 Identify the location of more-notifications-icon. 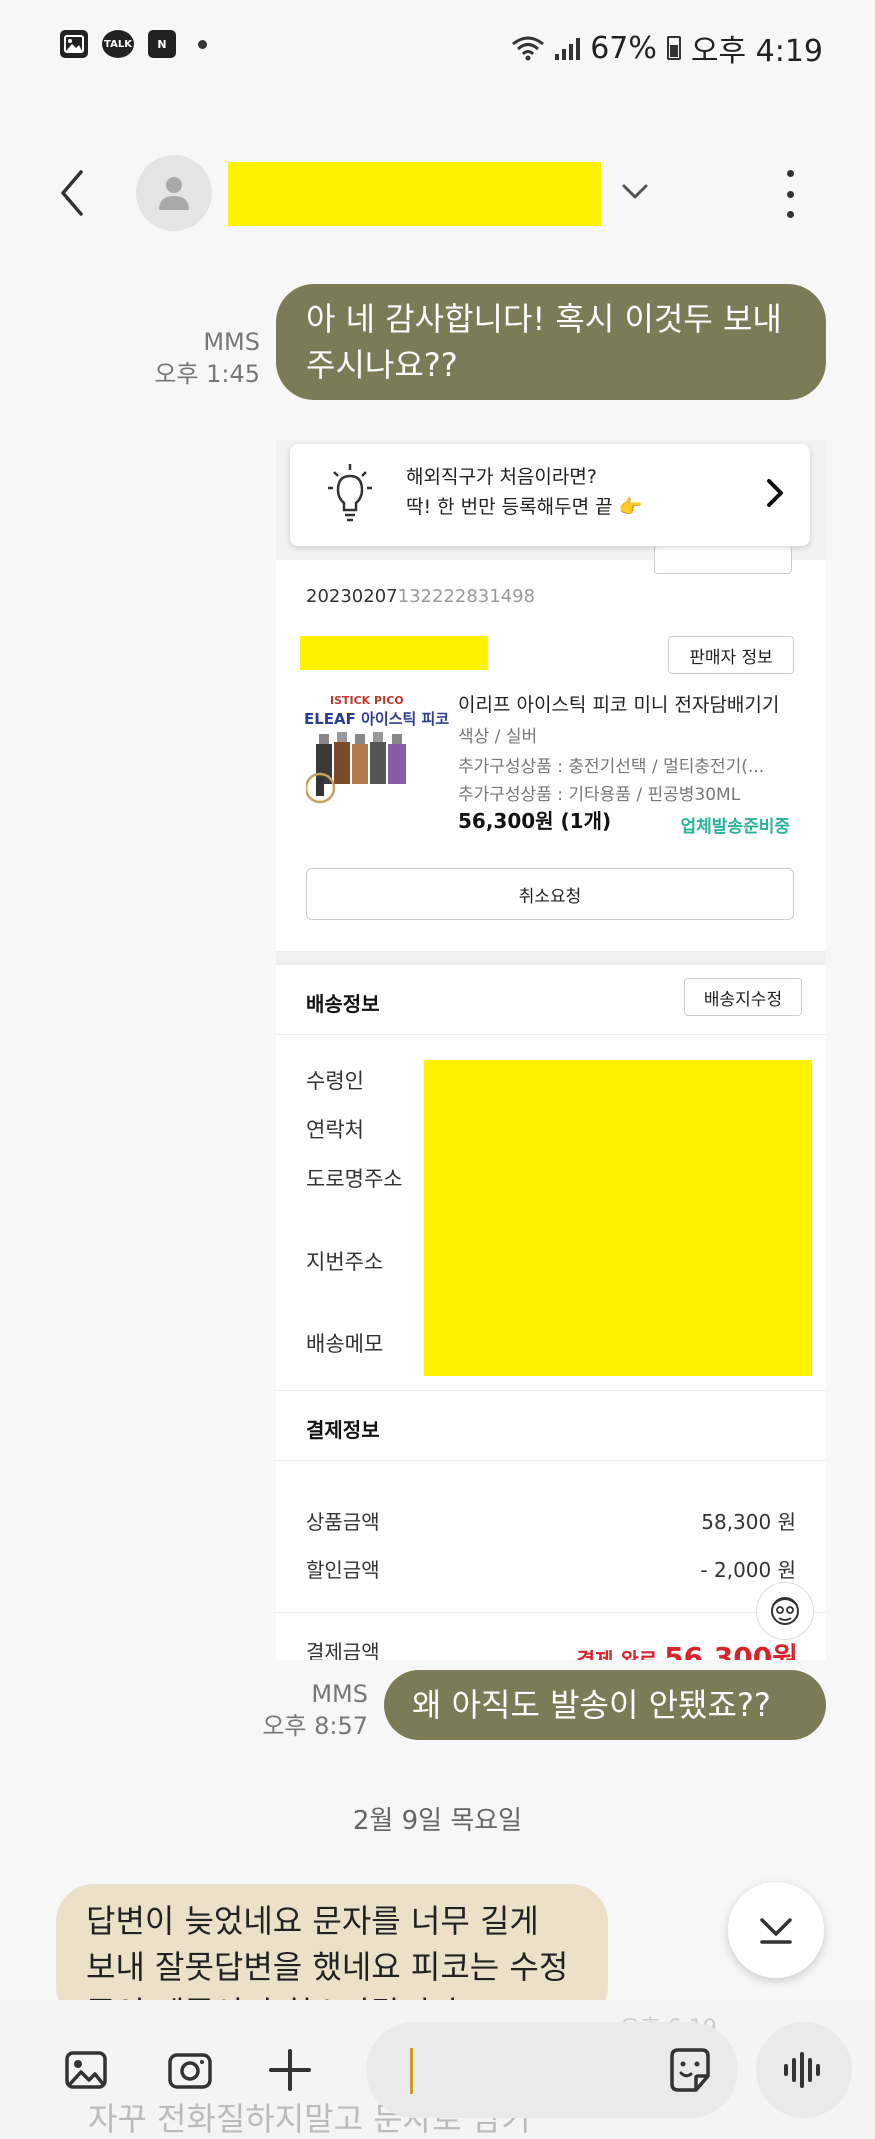
(202, 44).